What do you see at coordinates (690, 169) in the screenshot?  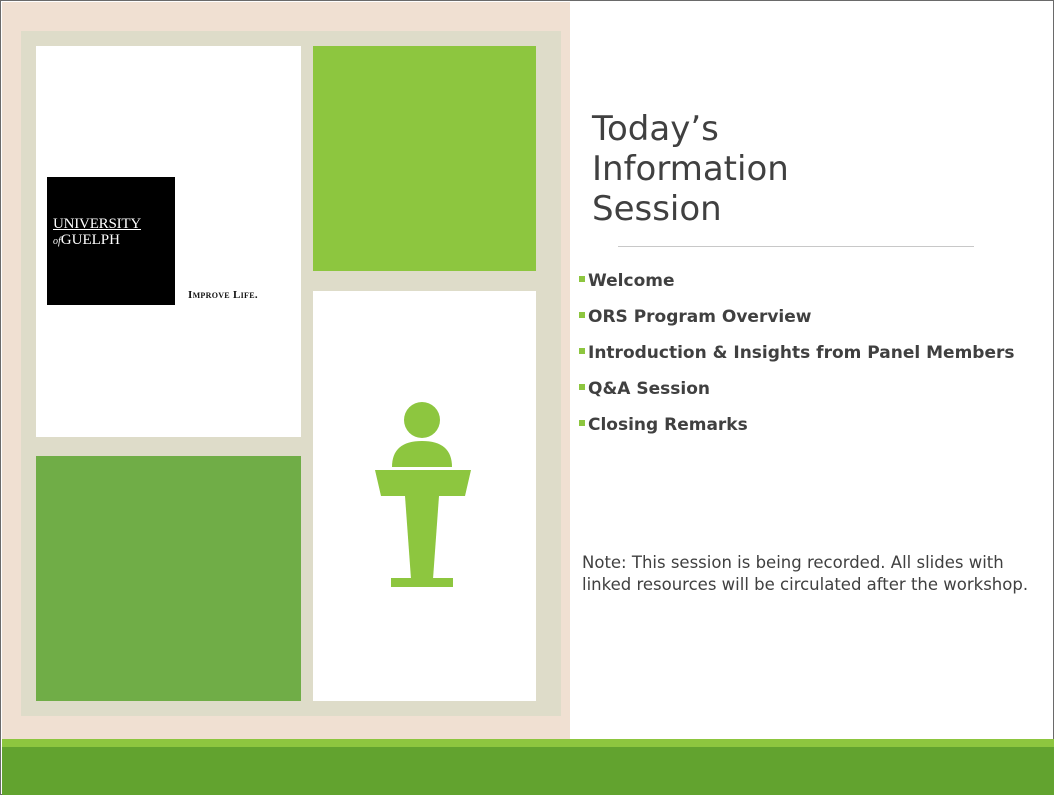 I see `title-line-2: Information` at bounding box center [690, 169].